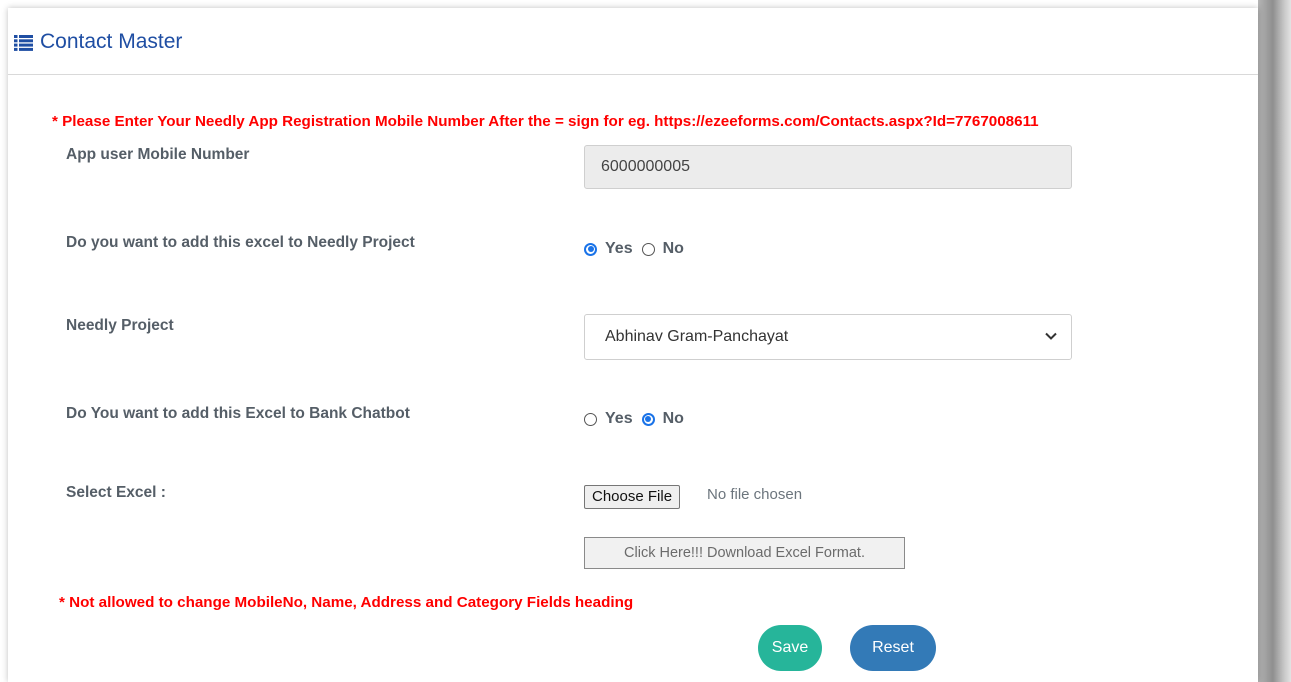 The width and height of the screenshot is (1291, 682). Describe the element at coordinates (673, 419) in the screenshot. I see `add-to-bank-no-label: No` at that location.